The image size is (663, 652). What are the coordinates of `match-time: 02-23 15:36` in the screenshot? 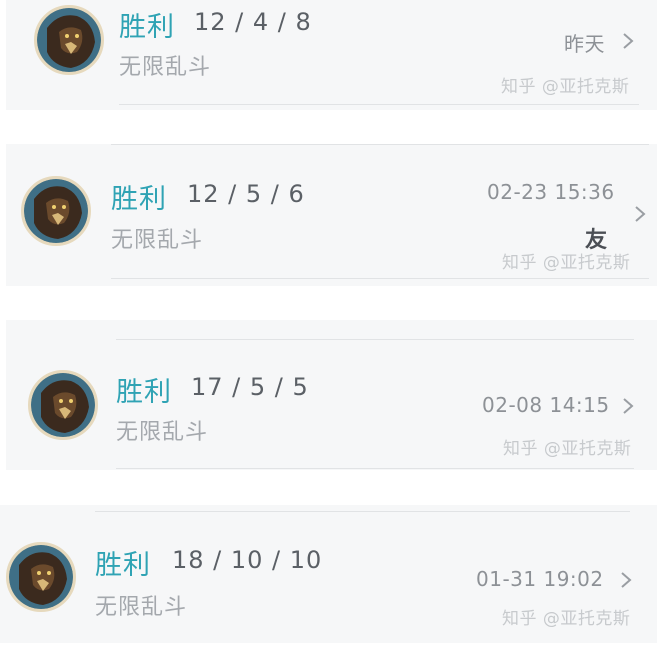 It's located at (551, 192).